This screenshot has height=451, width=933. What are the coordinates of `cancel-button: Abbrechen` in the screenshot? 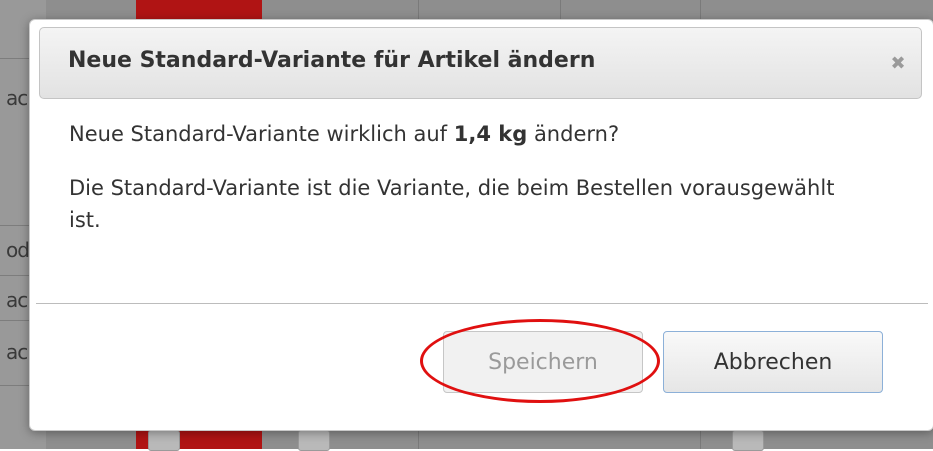 It's located at (773, 362).